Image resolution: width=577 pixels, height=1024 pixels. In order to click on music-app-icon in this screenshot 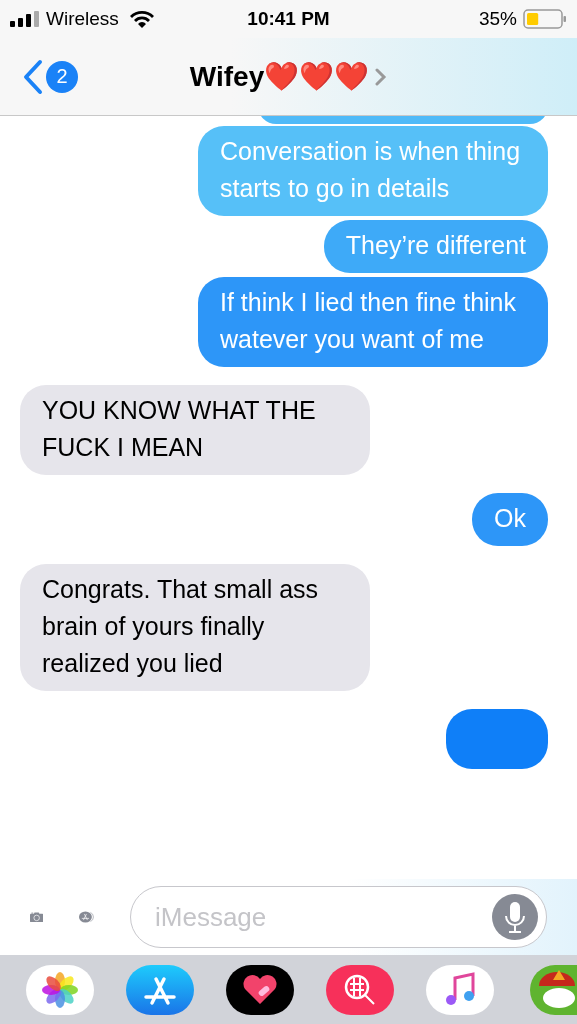, I will do `click(460, 989)`.